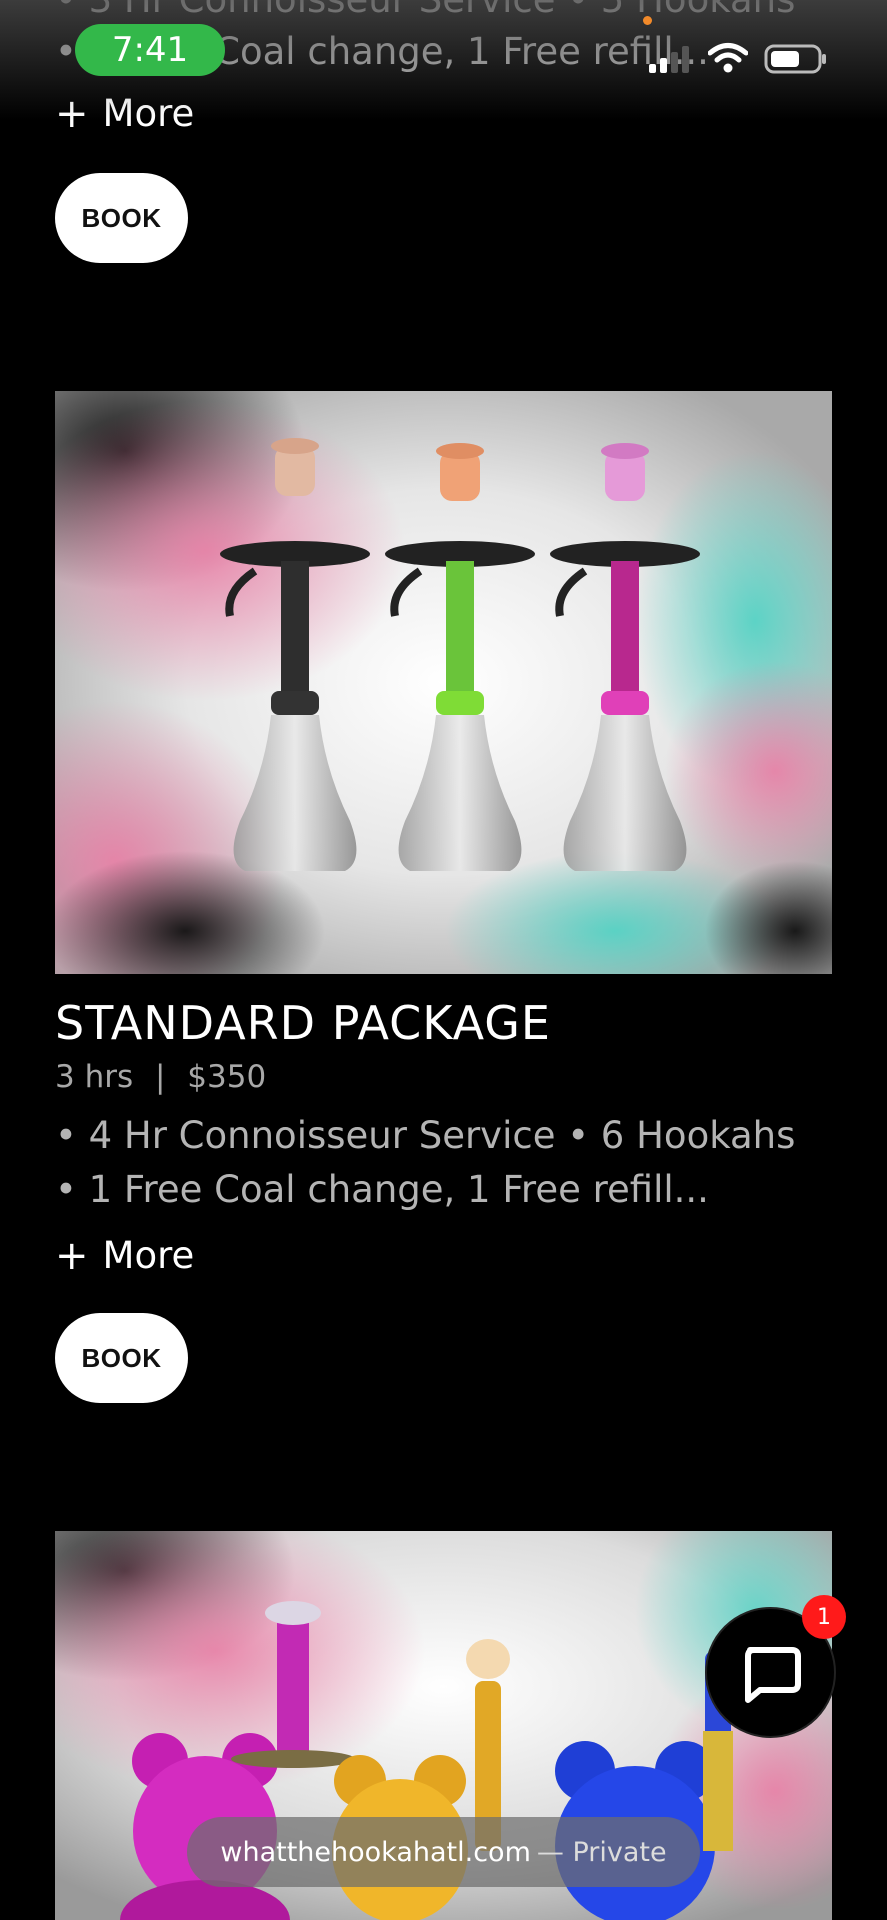 The width and height of the screenshot is (887, 1920). Describe the element at coordinates (121, 1358) in the screenshot. I see `standard-package-book-button: BOOK` at that location.